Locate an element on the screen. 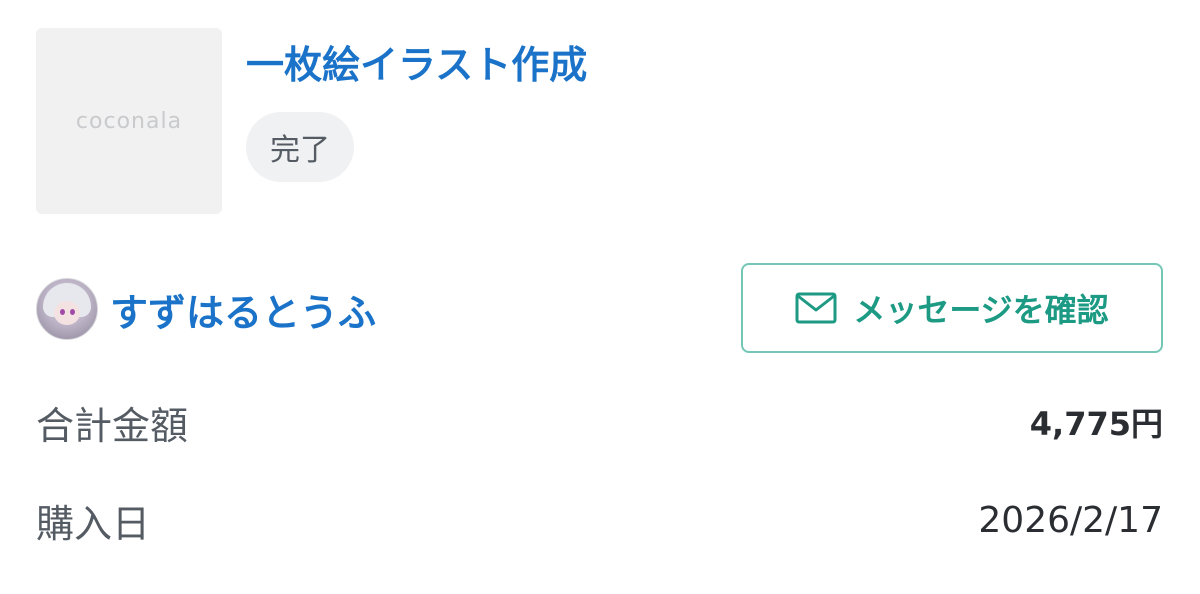 This screenshot has height=594, width=1200. service-thumbnail: coconala is located at coordinates (129, 121).